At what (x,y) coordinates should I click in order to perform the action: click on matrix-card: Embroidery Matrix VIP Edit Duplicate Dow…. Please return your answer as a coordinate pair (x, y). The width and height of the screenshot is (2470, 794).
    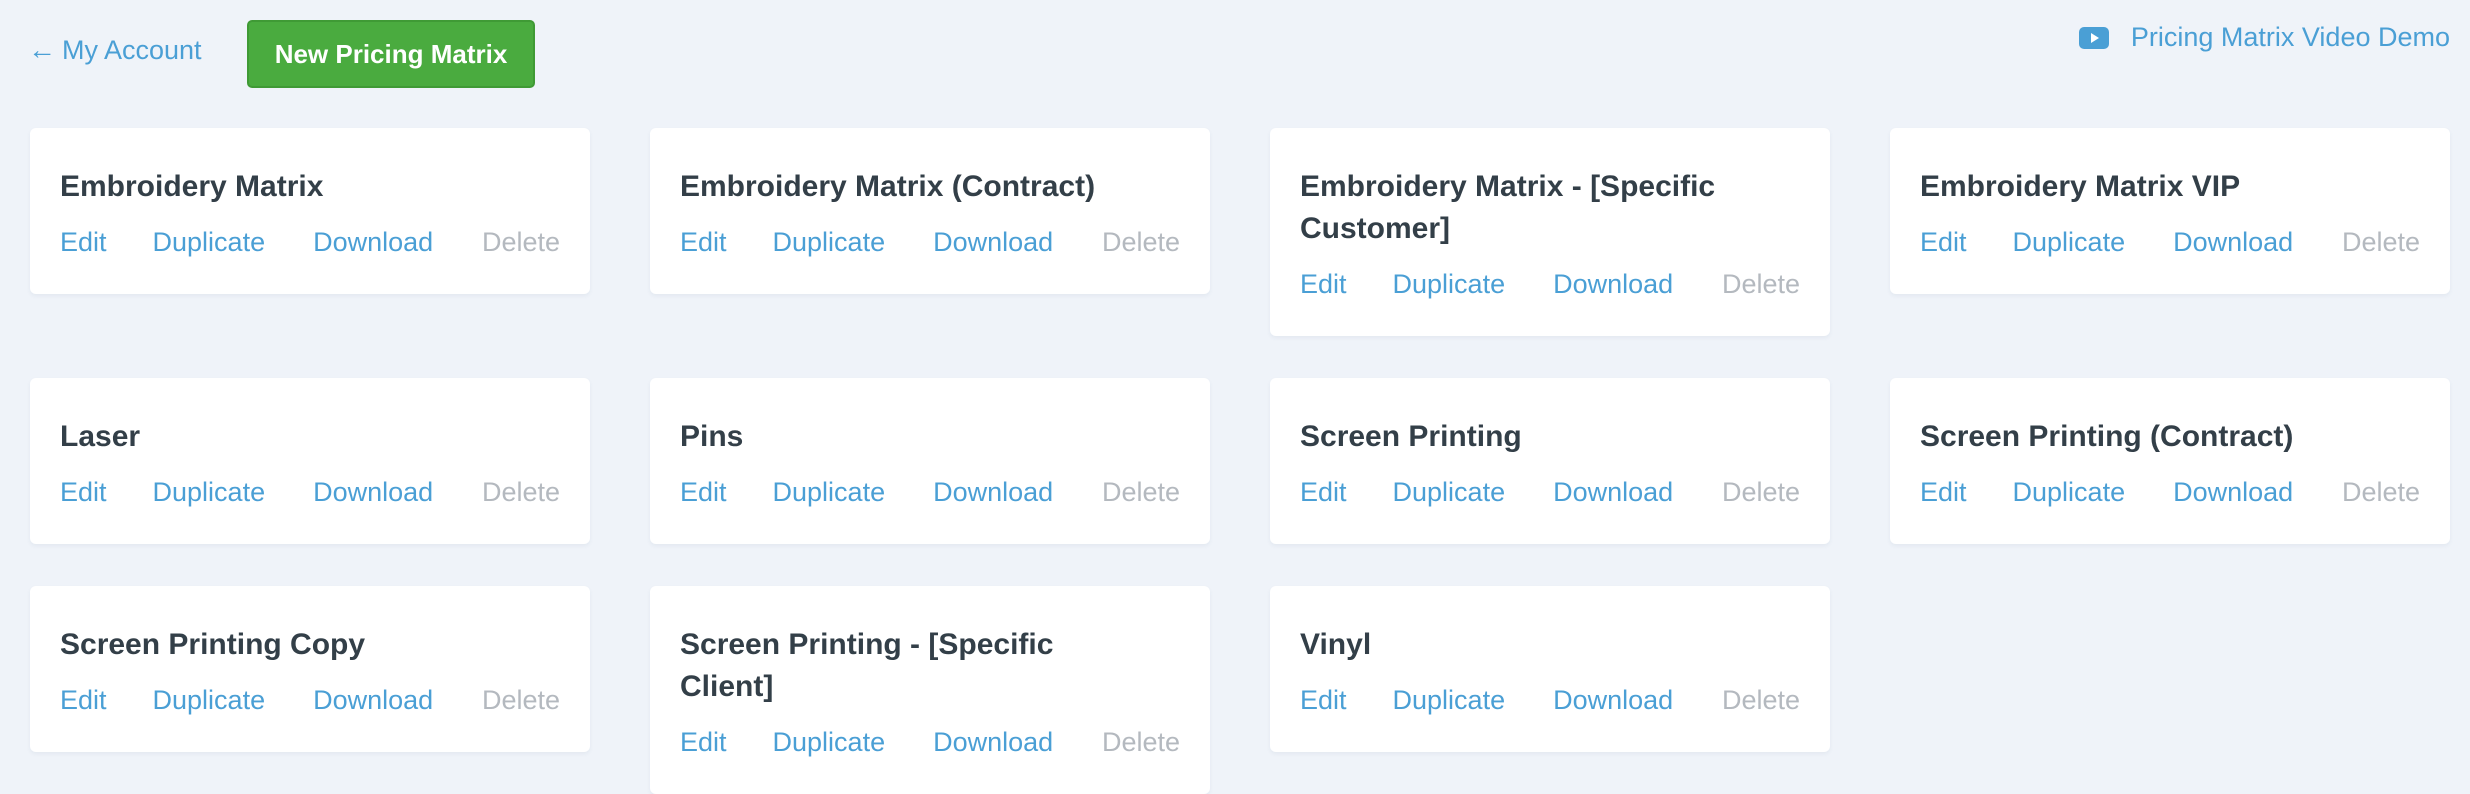
    Looking at the image, I should click on (2170, 211).